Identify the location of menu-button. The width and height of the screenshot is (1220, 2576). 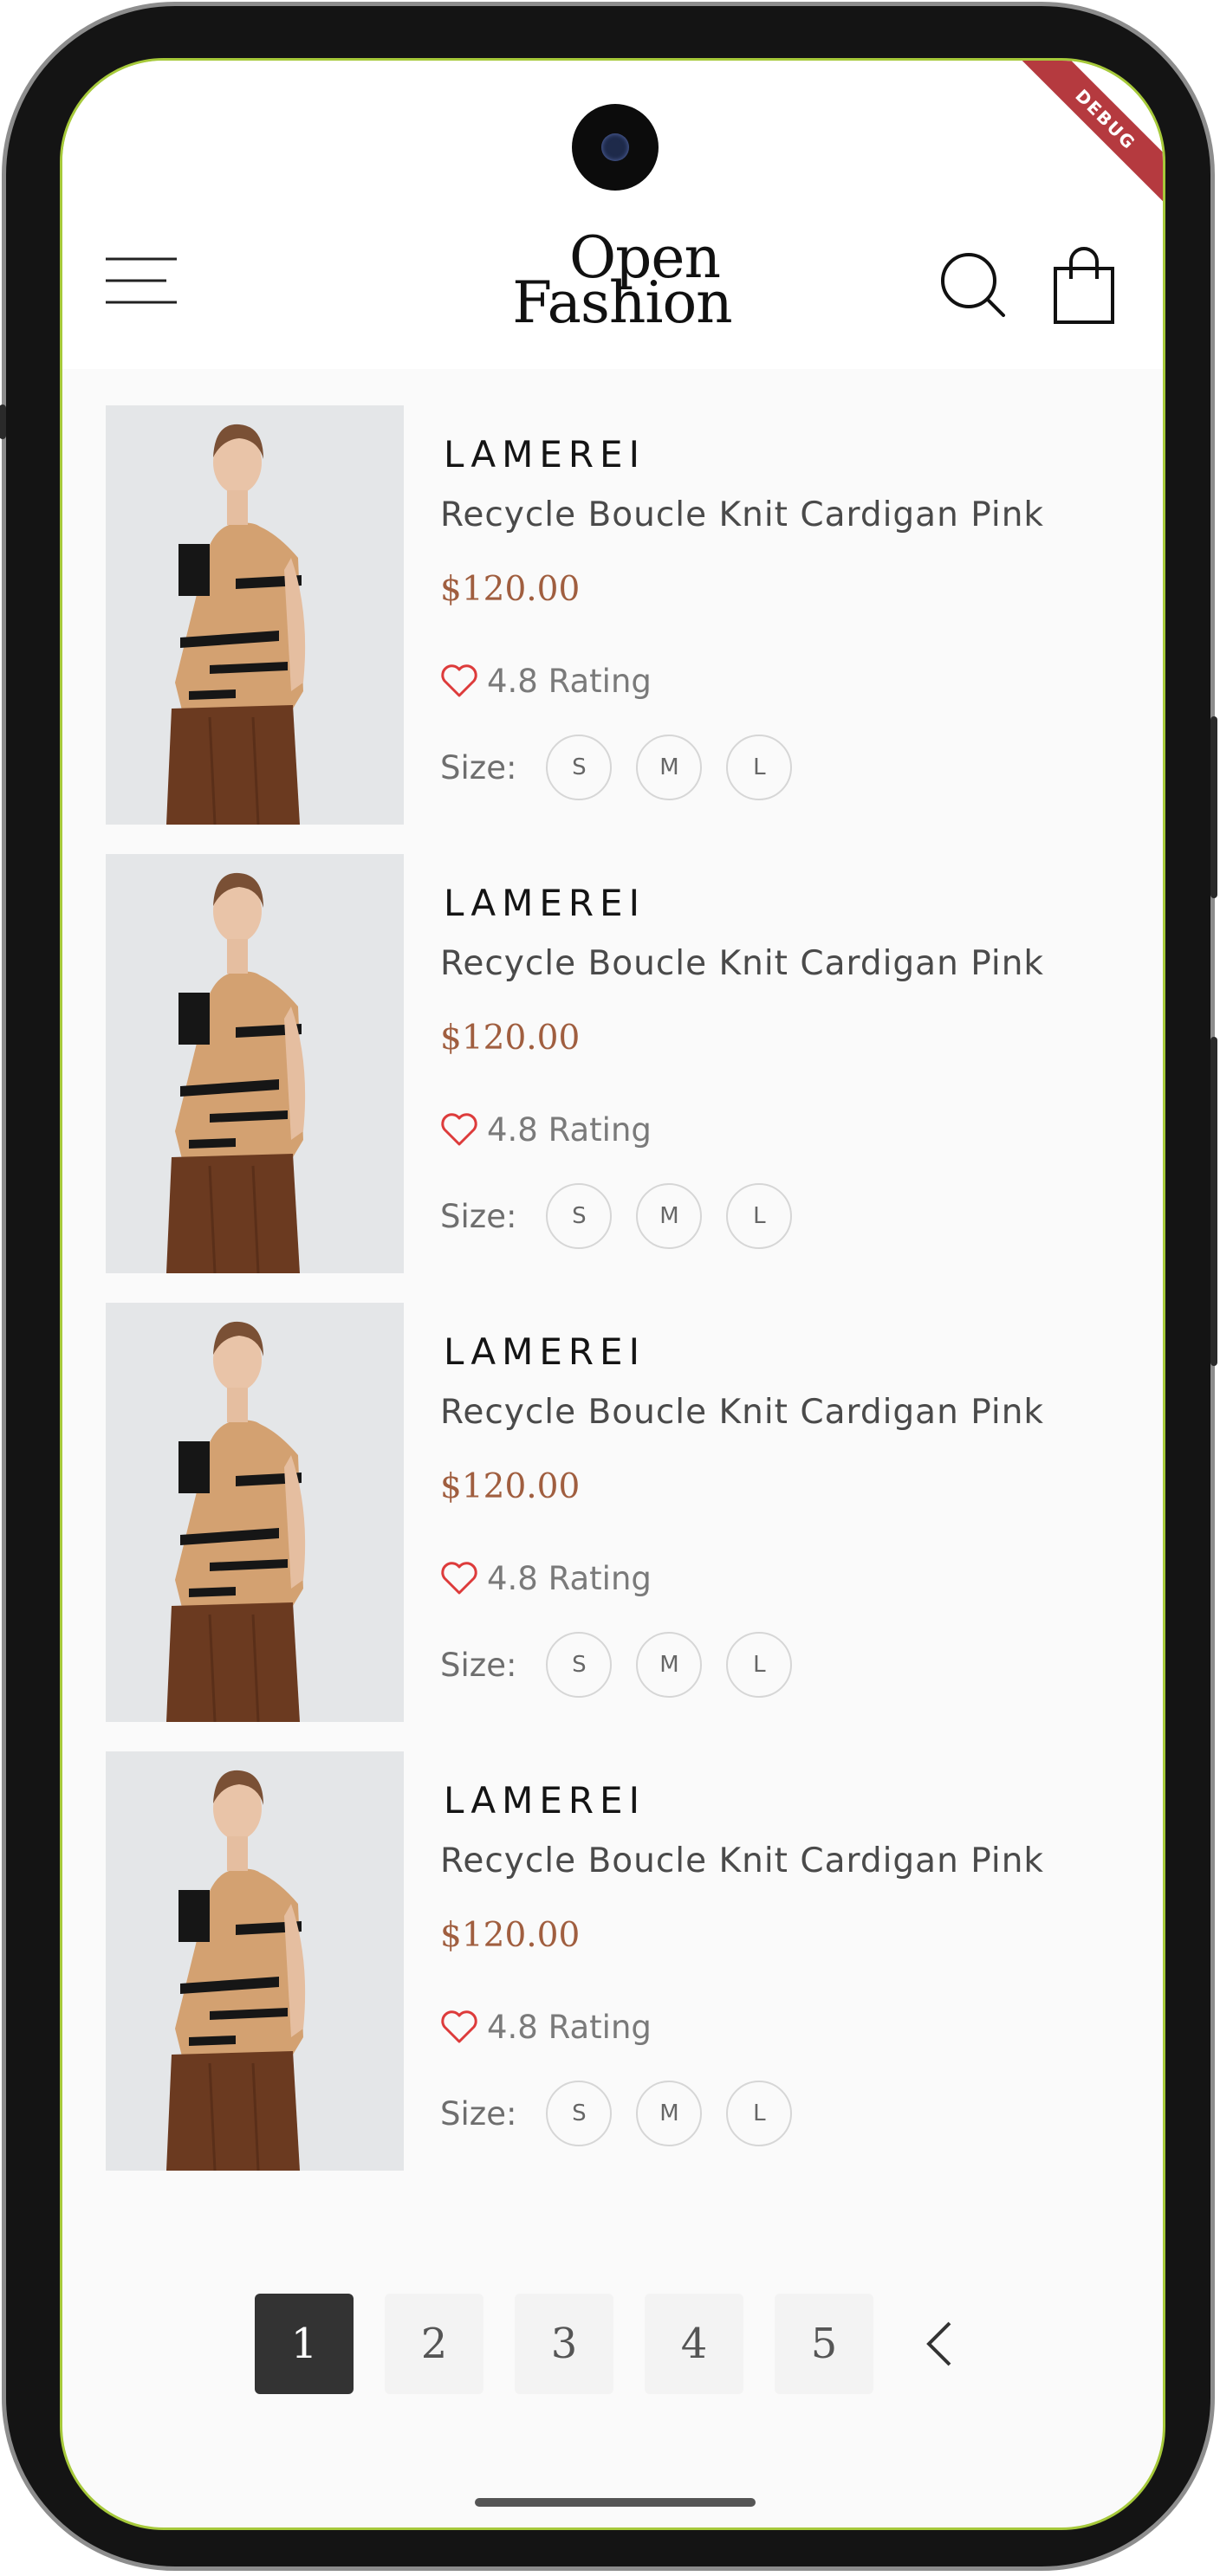
(141, 280).